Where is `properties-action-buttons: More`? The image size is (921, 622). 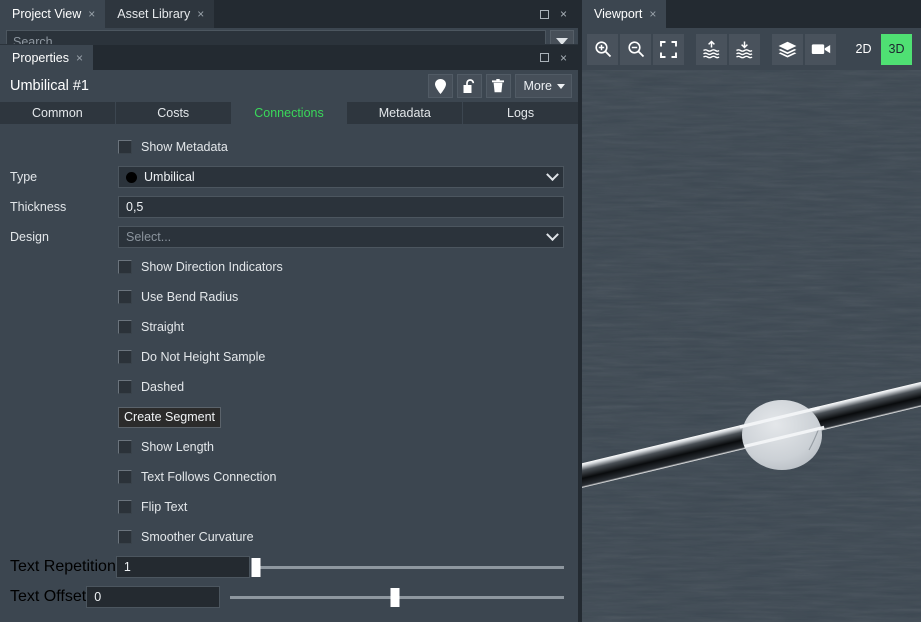
properties-action-buttons: More is located at coordinates (499, 86).